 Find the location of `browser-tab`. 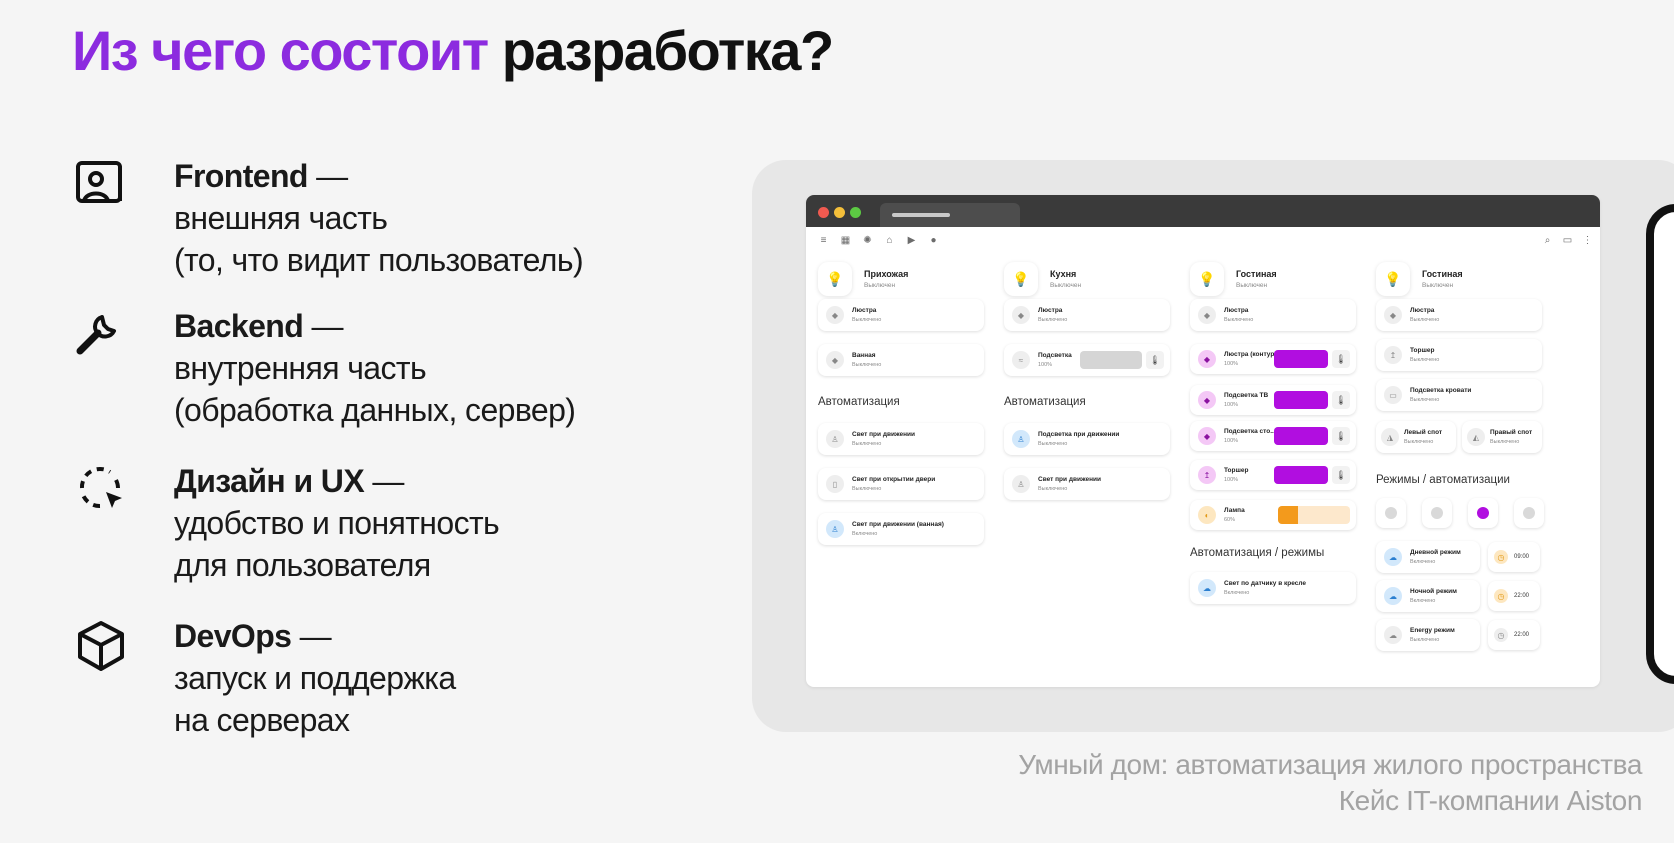

browser-tab is located at coordinates (950, 215).